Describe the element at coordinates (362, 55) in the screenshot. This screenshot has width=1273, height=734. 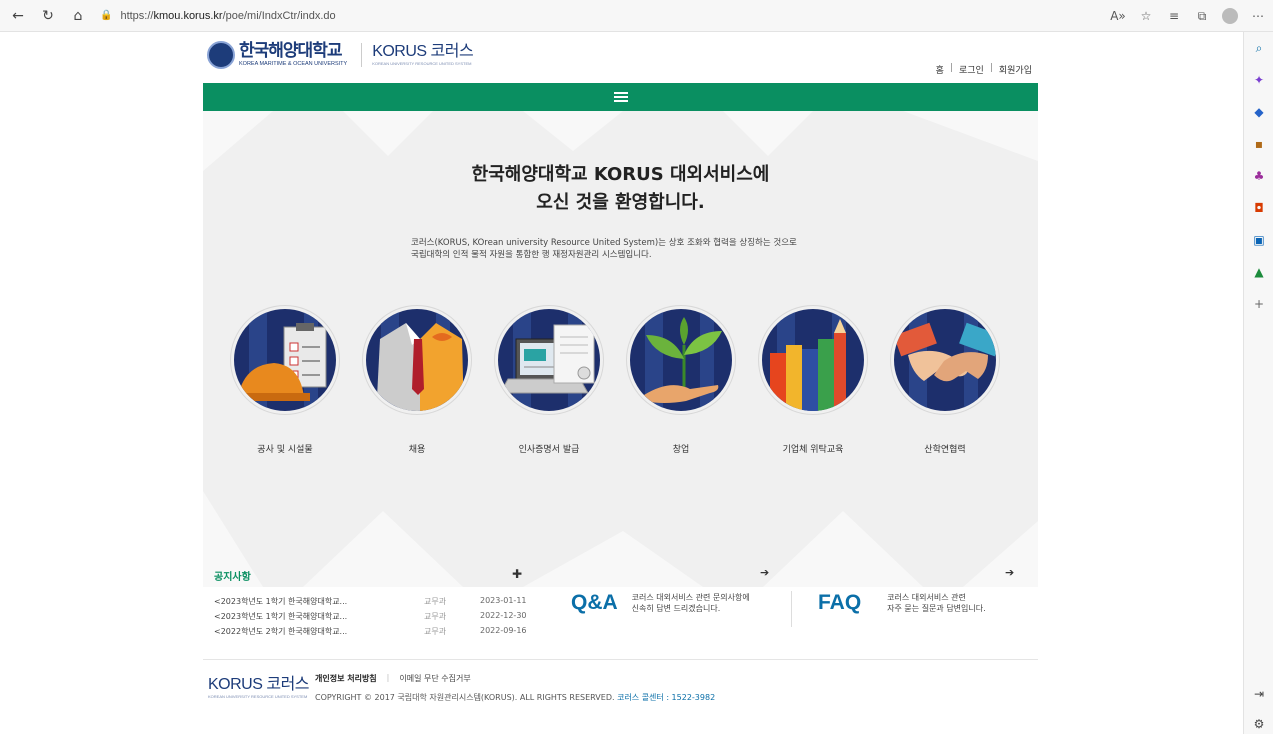
I see `logo-divider` at that location.